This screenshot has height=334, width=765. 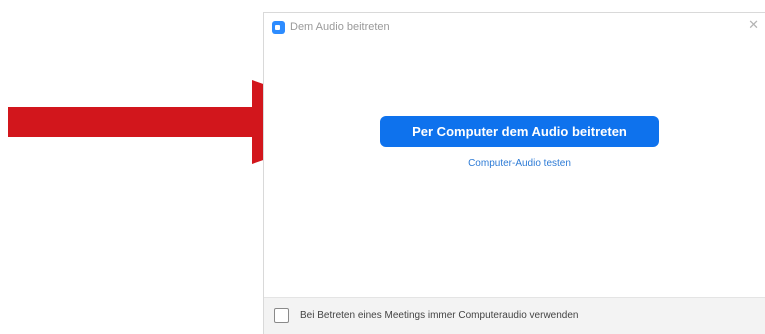 I want to click on dialog-titlebar: Dem Audio beitreten ✕, so click(x=514, y=28).